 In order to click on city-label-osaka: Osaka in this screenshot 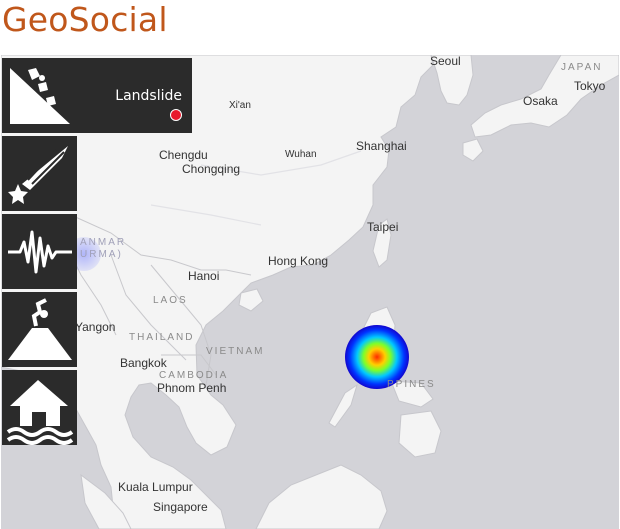, I will do `click(540, 101)`.